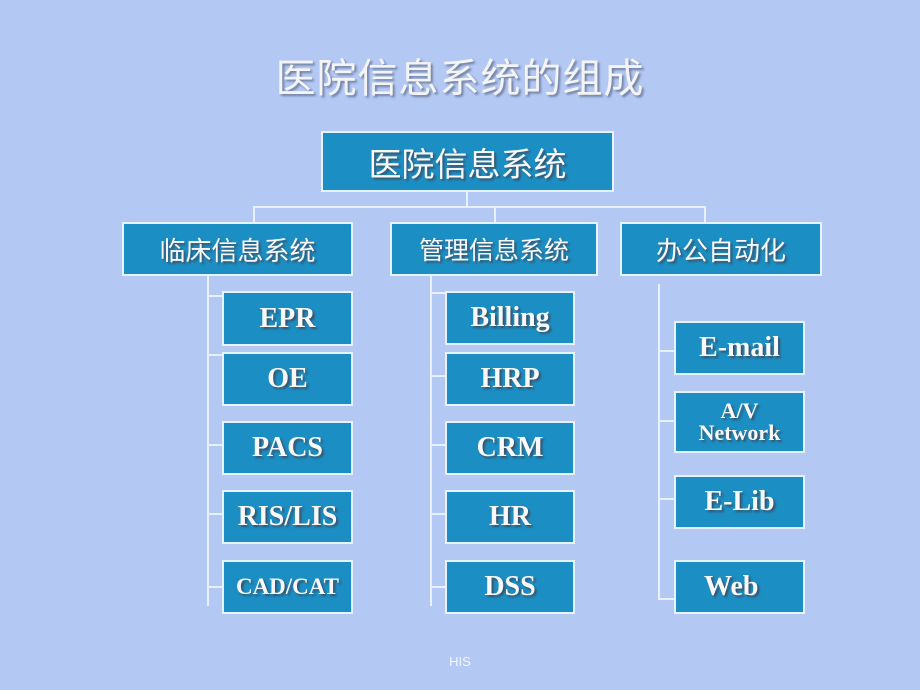  I want to click on leaf-label: E-Lib, so click(739, 501).